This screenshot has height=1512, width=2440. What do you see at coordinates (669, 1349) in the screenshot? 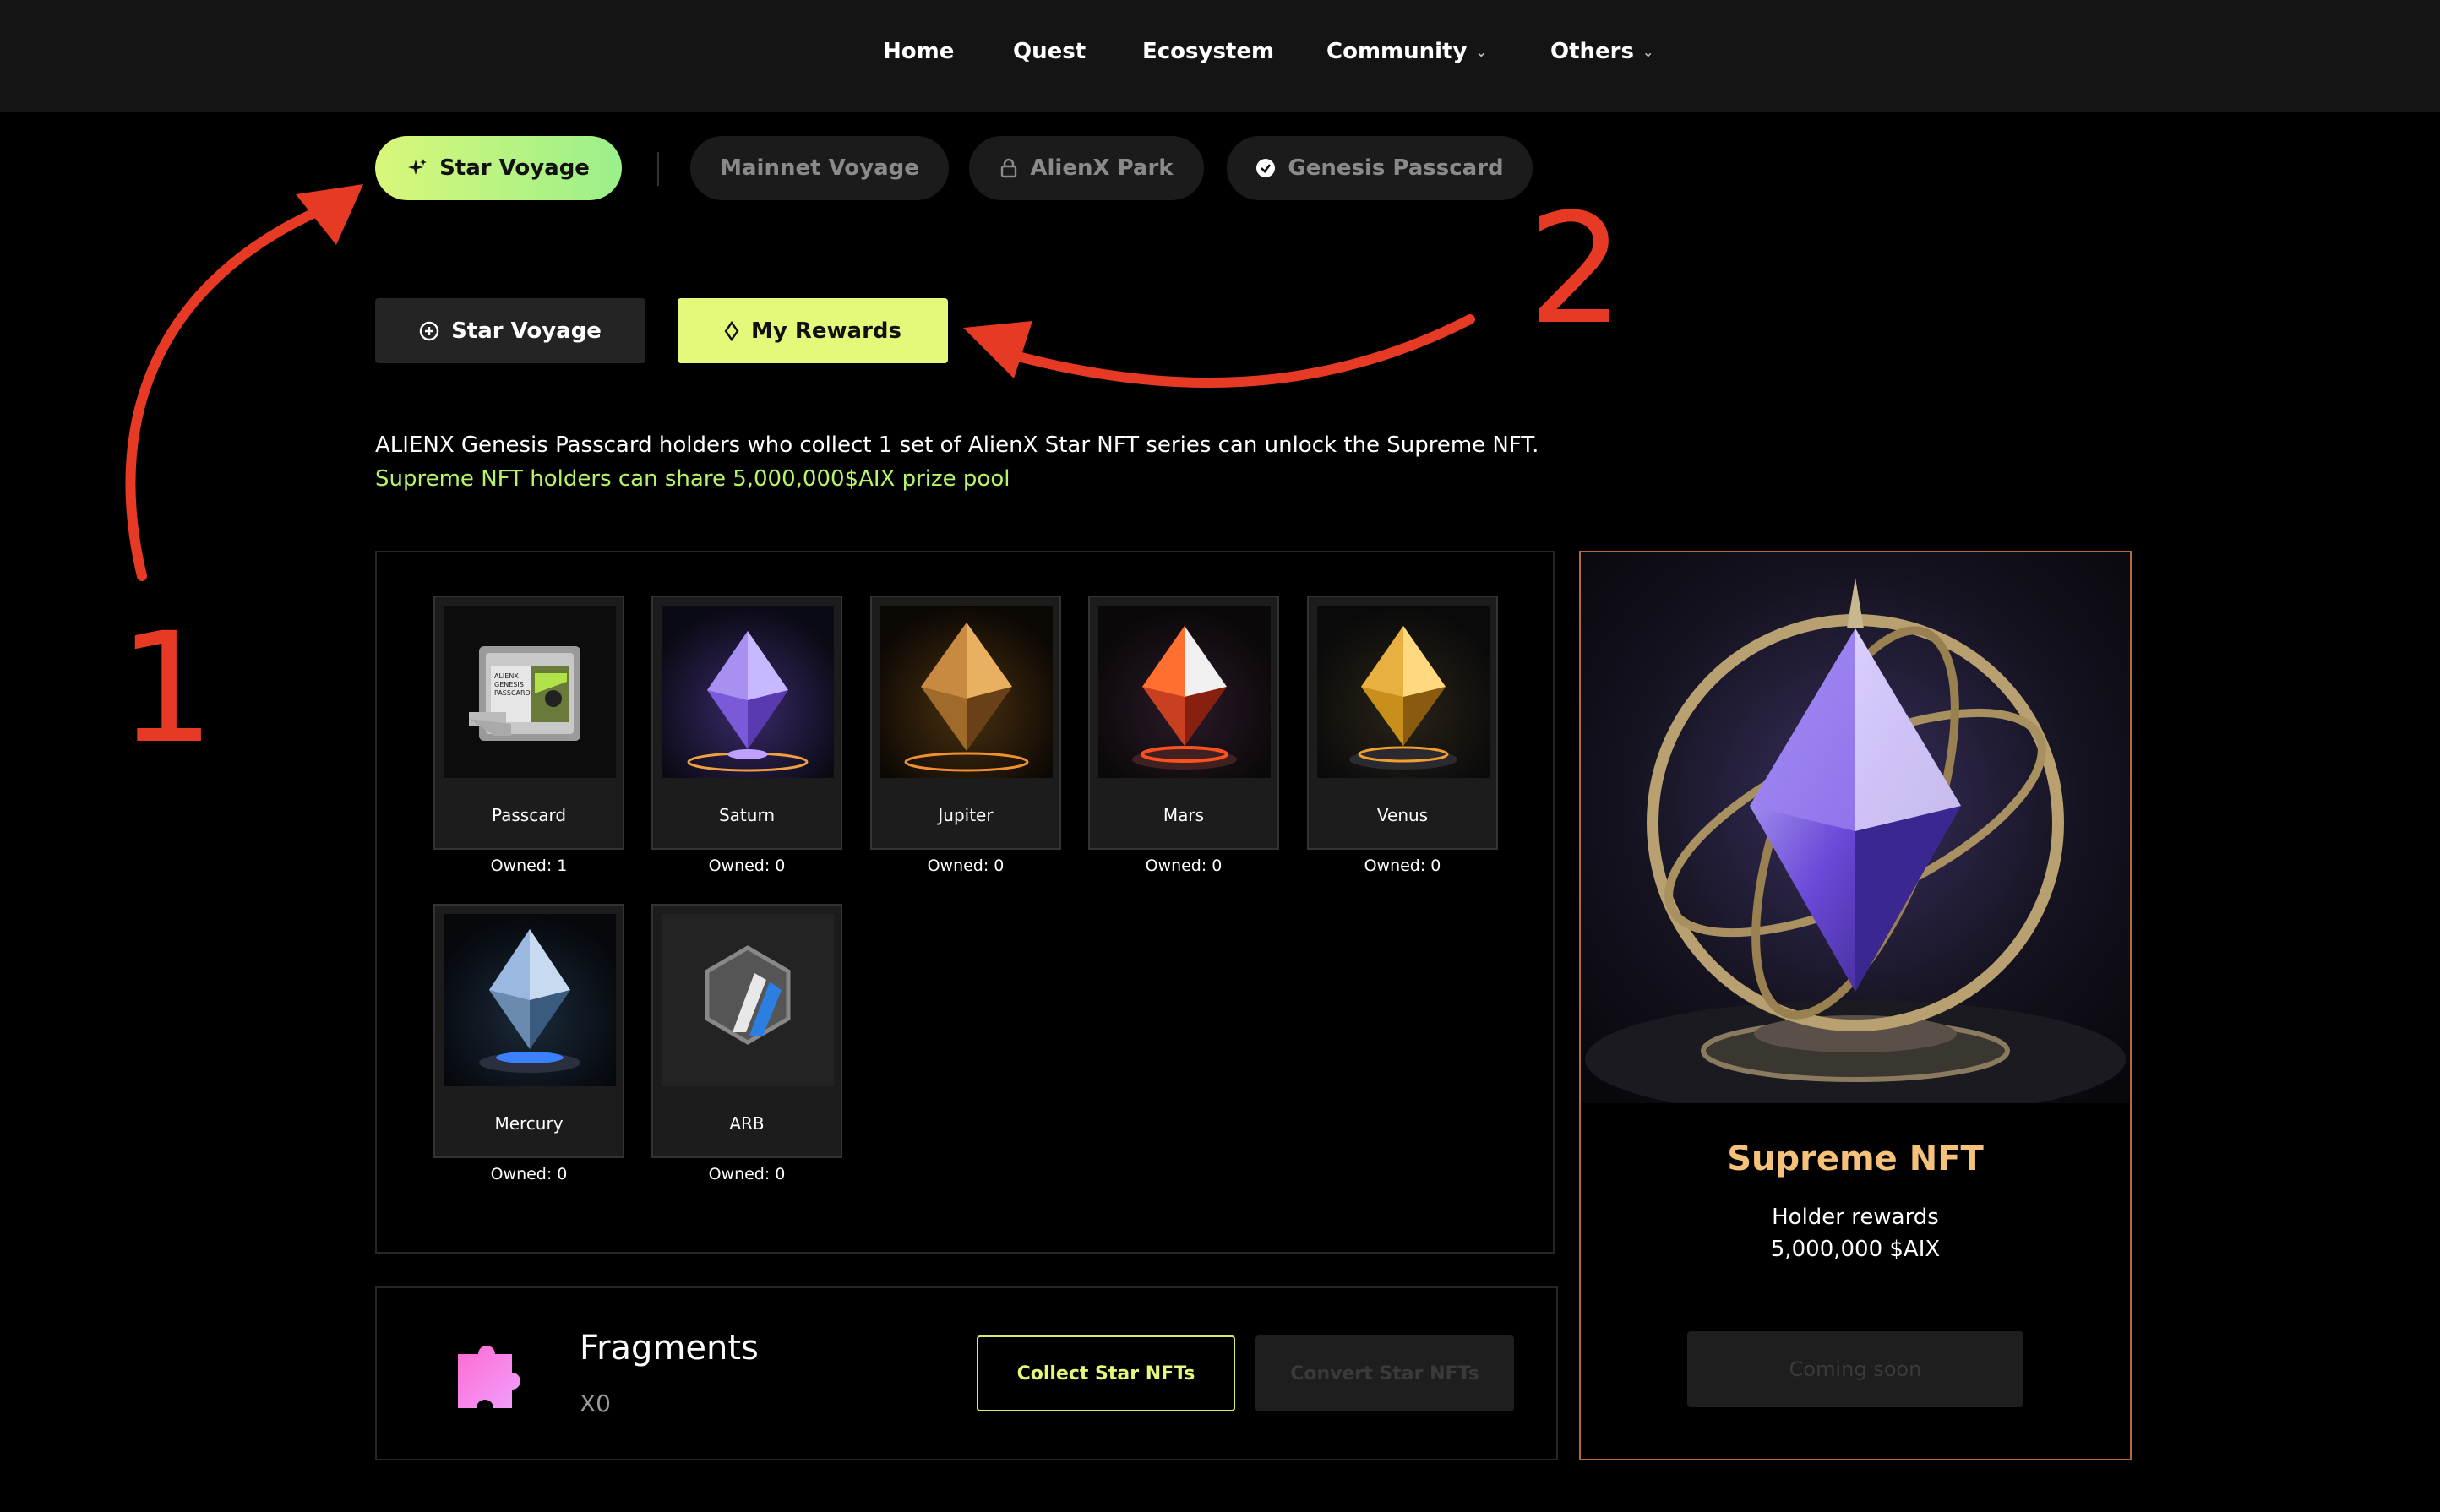
I see `fragments-title: Fragments` at bounding box center [669, 1349].